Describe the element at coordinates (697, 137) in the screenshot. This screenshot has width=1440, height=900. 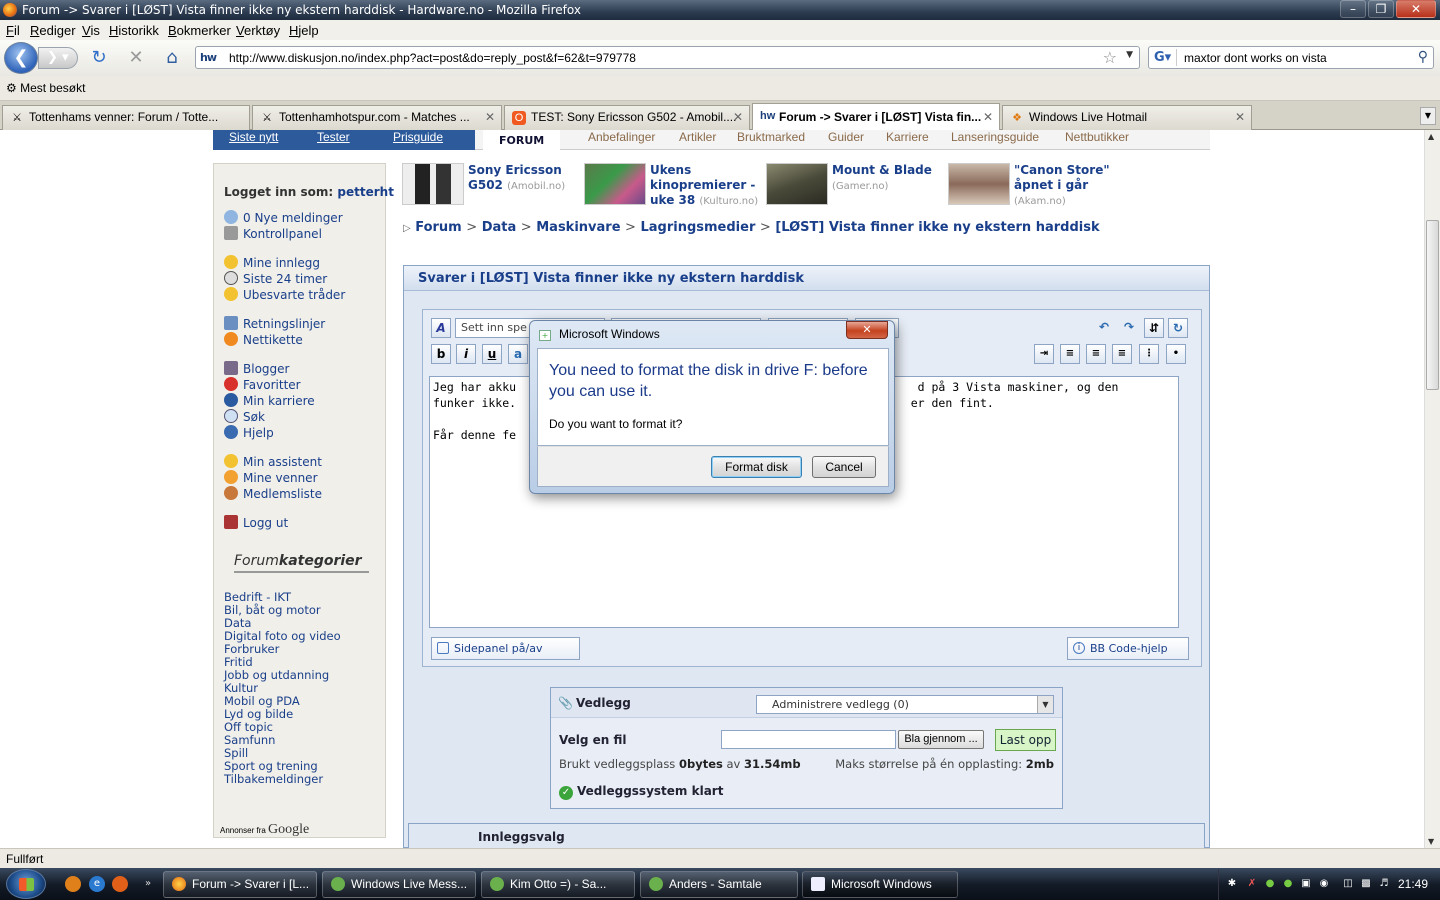
I see `nav-artikler: Artikler` at that location.